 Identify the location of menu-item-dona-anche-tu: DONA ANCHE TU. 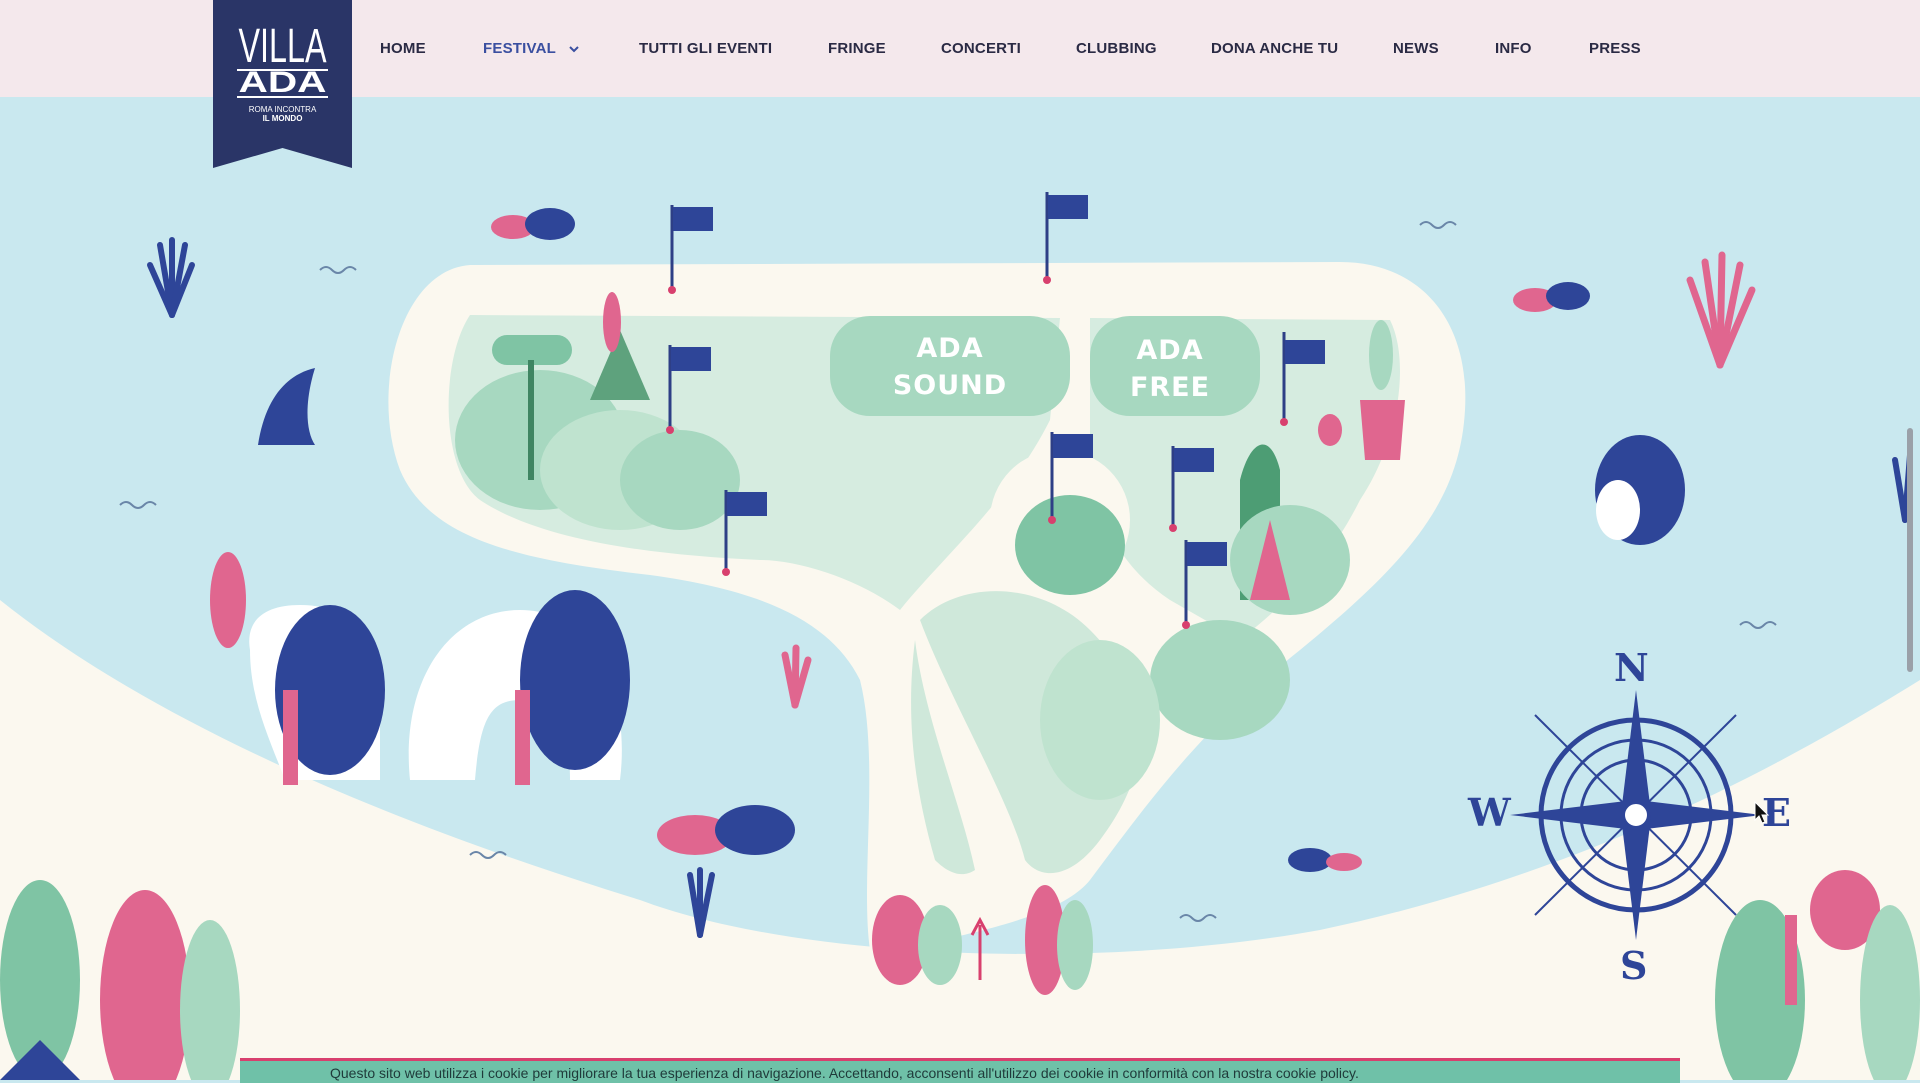
(1274, 48).